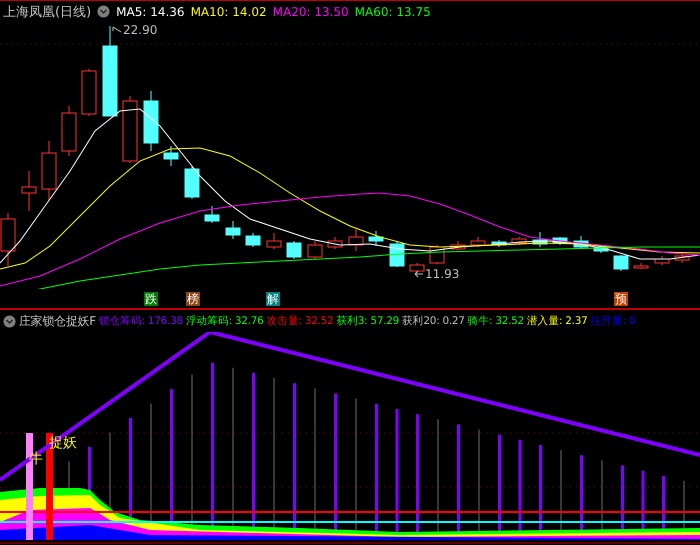 The image size is (700, 545). Describe the element at coordinates (225, 321) in the screenshot. I see `indicator-value: 浮动筹码: 32.76` at that location.